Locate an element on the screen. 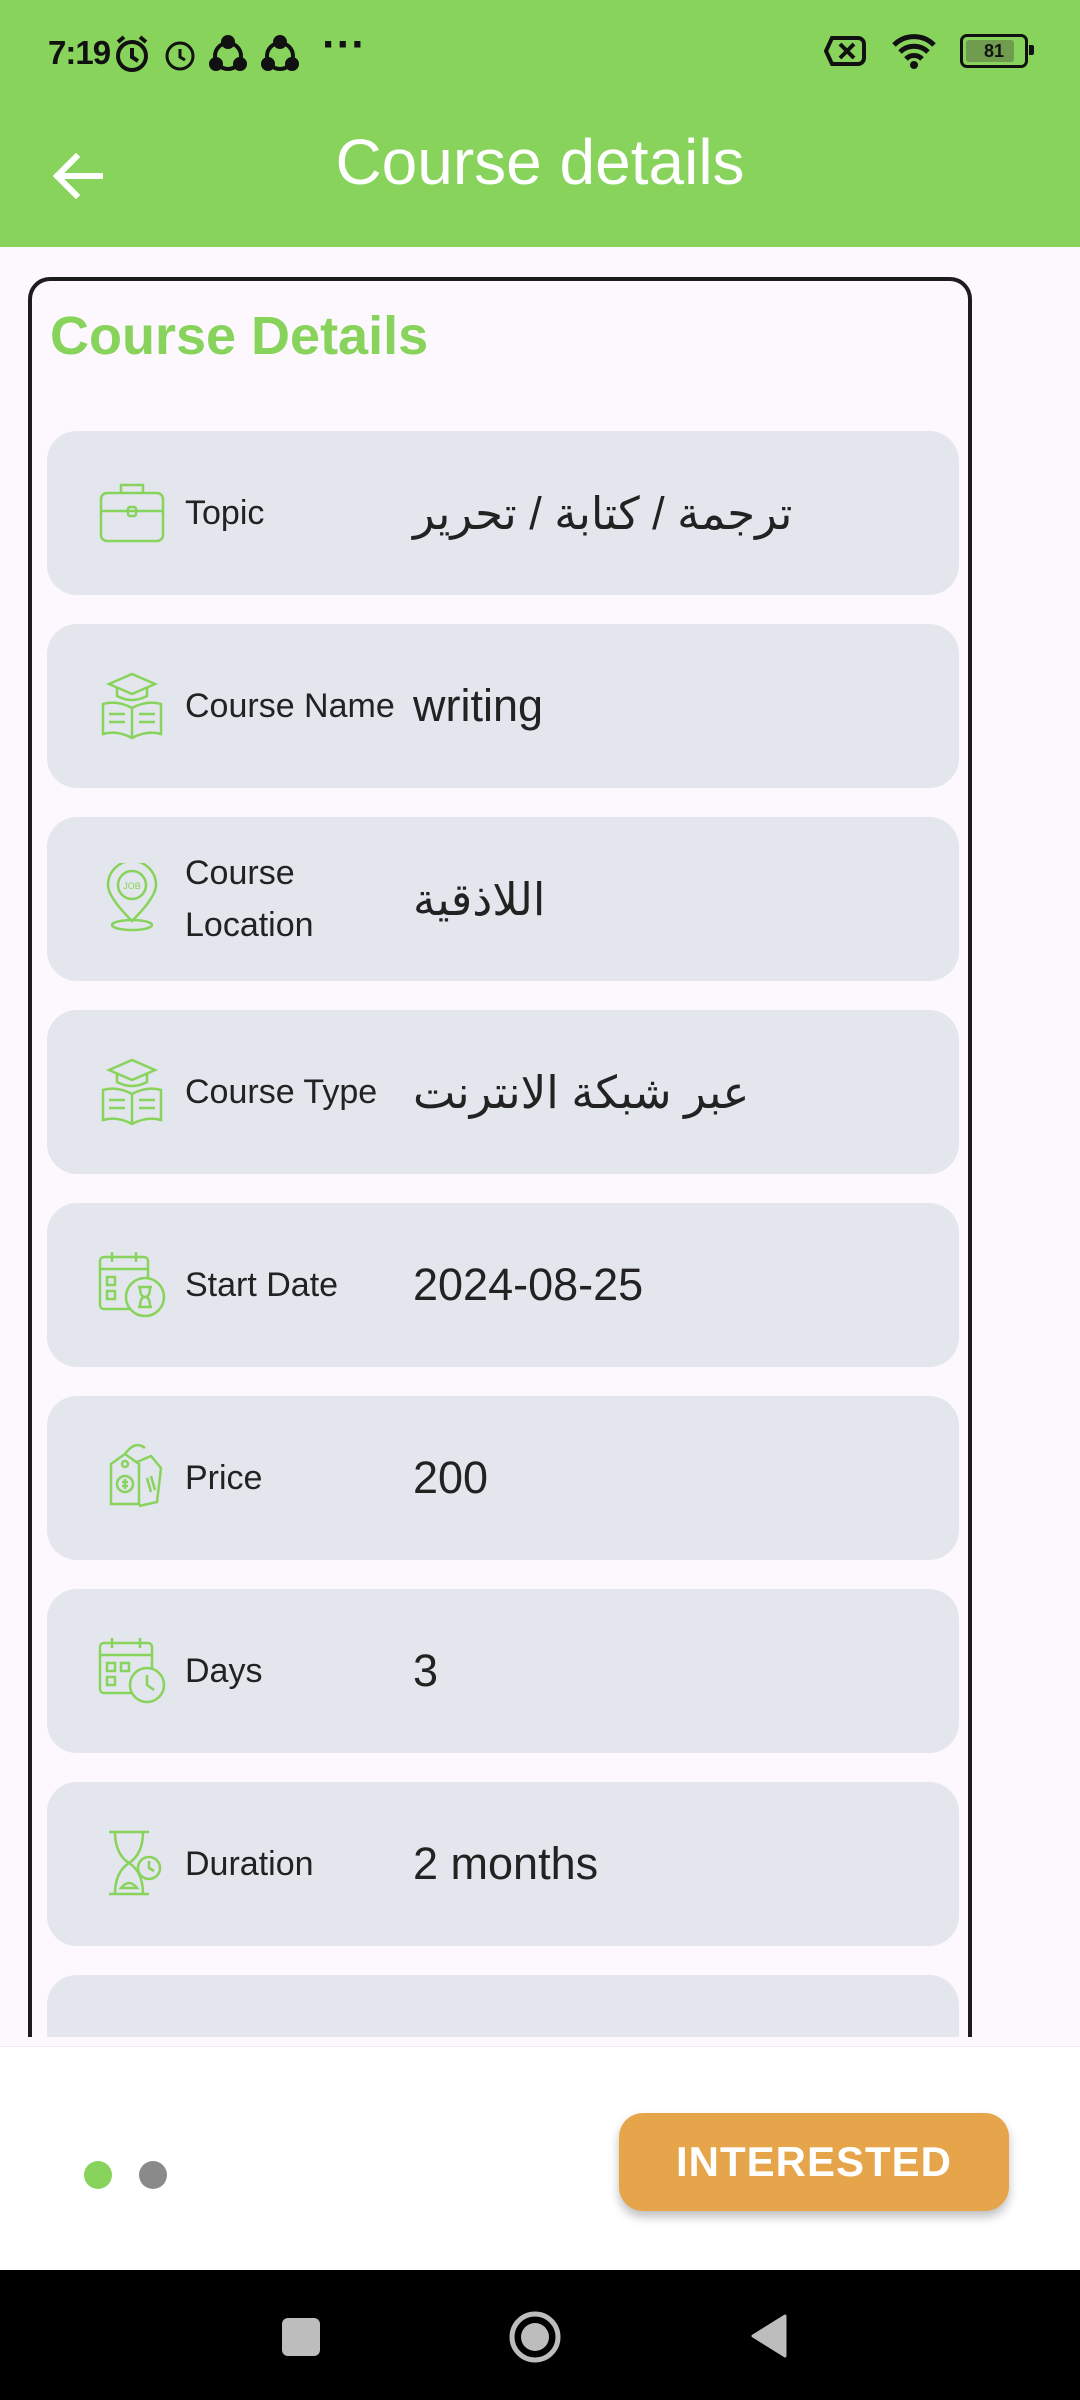 This screenshot has height=2400, width=1080. battery-level: 81 is located at coordinates (994, 50).